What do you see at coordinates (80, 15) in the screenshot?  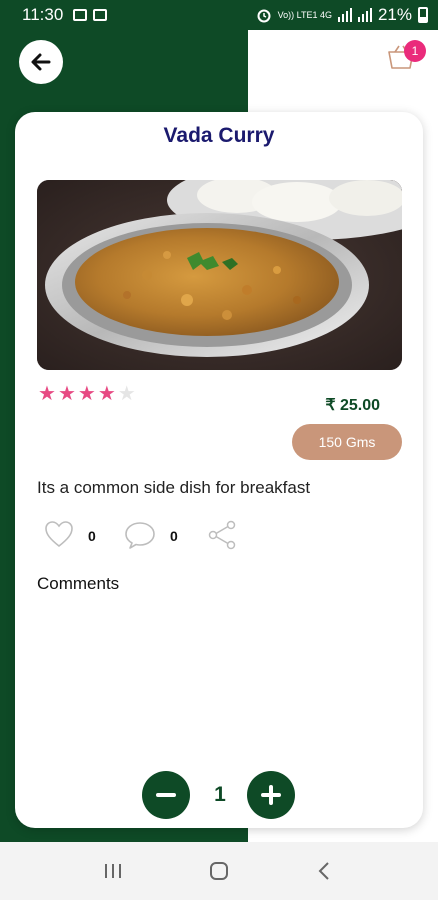 I see `gallery-notification-icon` at bounding box center [80, 15].